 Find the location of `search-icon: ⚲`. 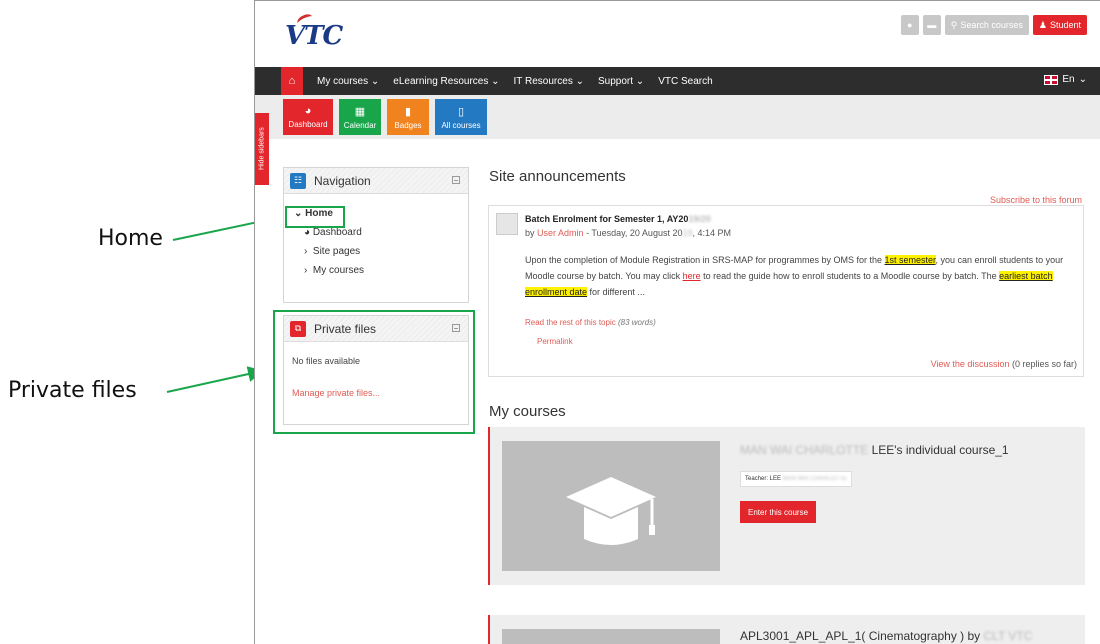

search-icon: ⚲ is located at coordinates (954, 24).